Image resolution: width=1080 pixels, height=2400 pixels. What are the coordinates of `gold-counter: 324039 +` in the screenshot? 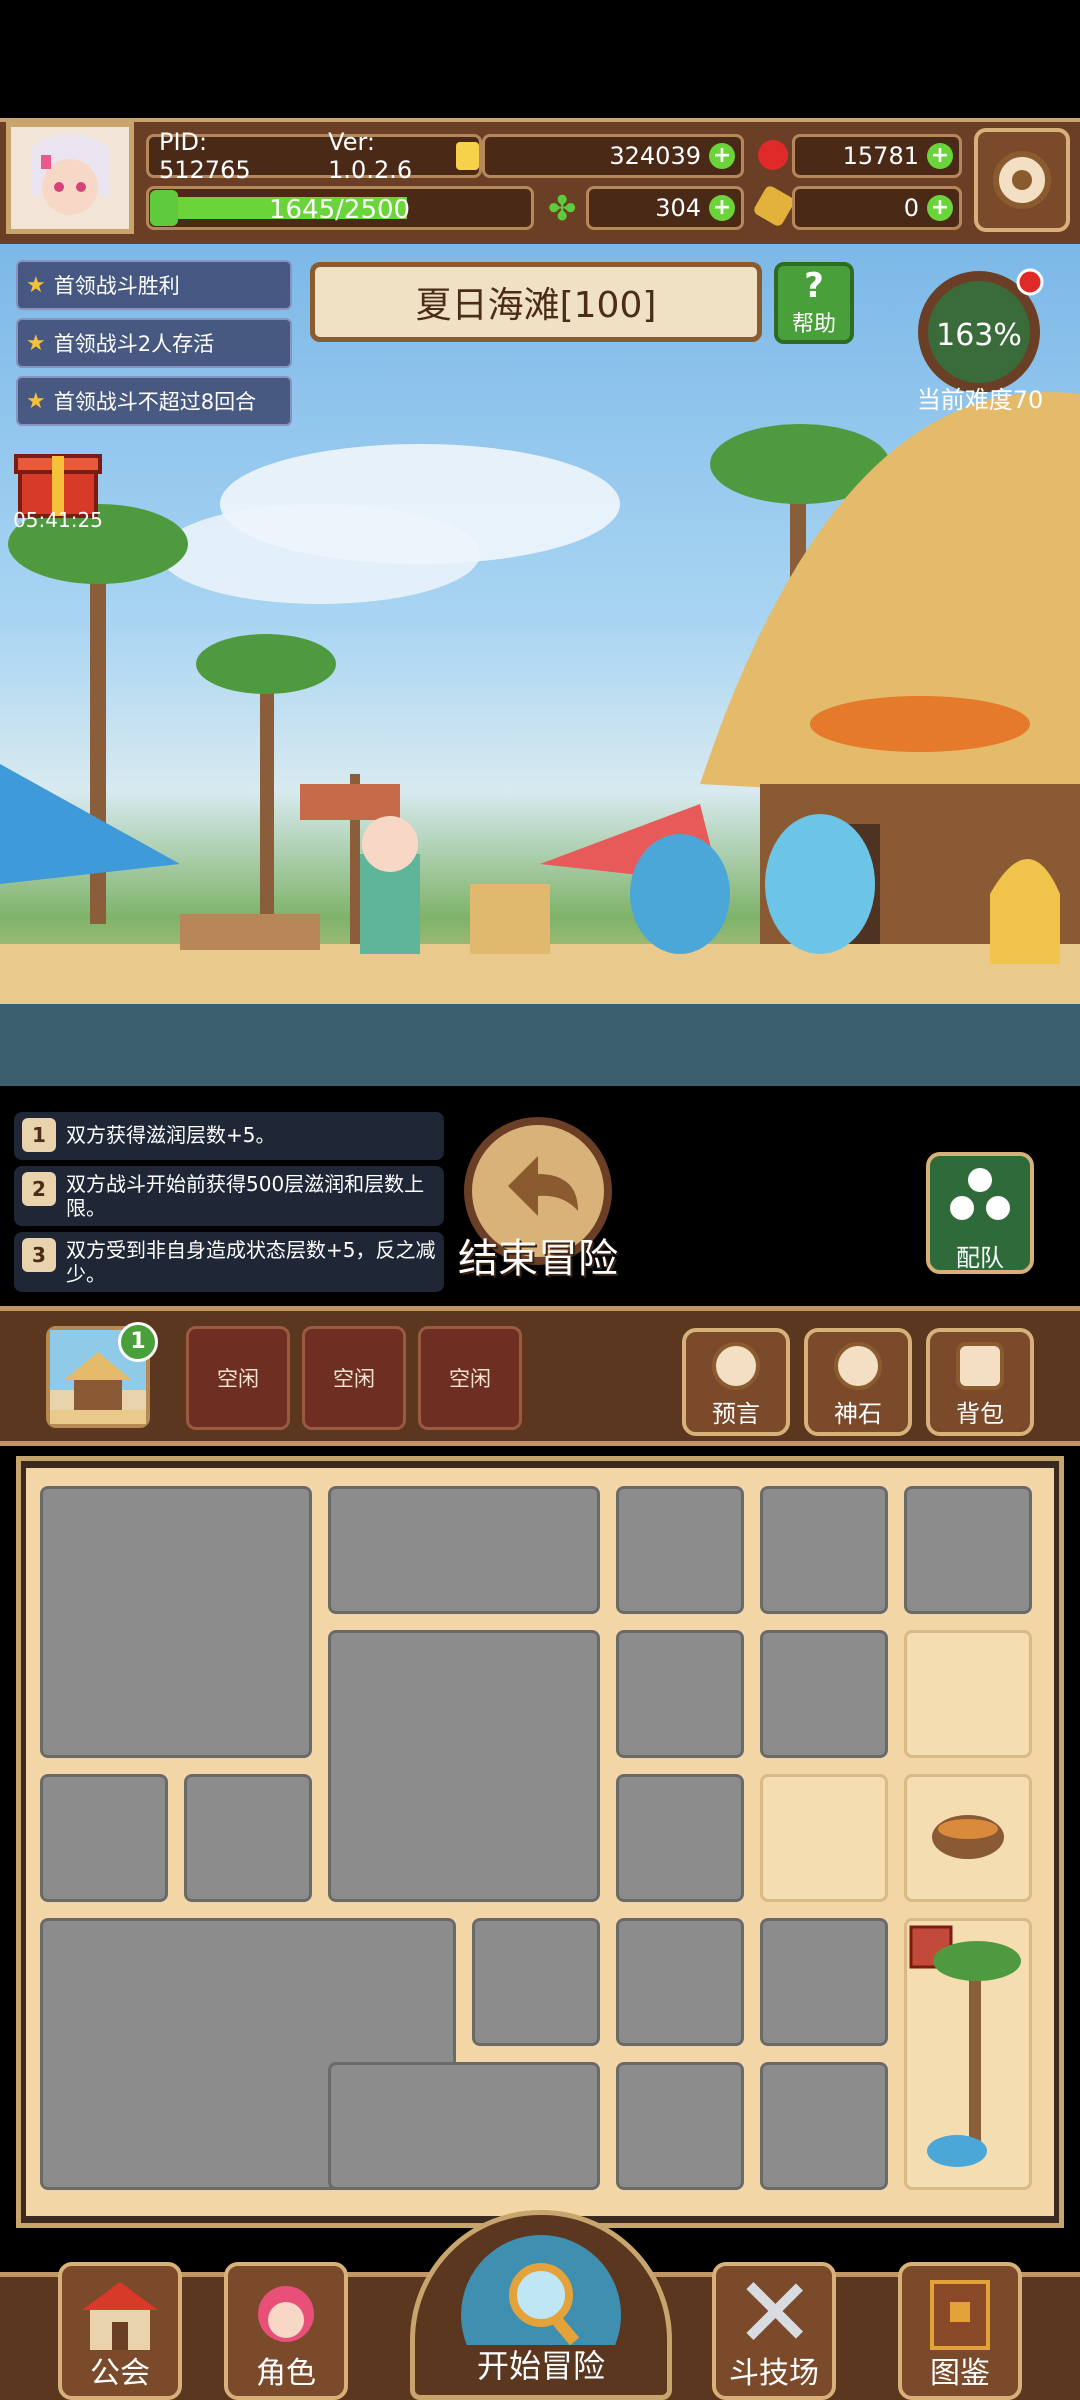 It's located at (613, 156).